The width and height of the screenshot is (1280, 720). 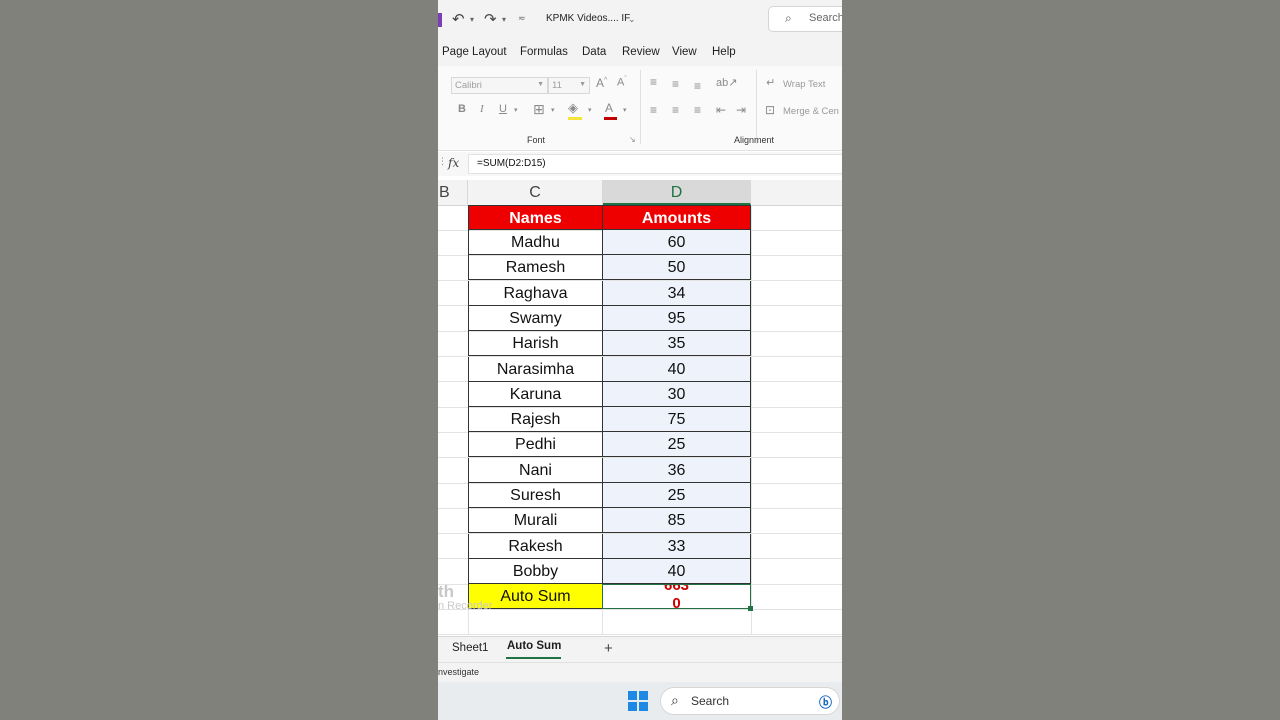 What do you see at coordinates (676, 268) in the screenshot?
I see `amount-cell: 50` at bounding box center [676, 268].